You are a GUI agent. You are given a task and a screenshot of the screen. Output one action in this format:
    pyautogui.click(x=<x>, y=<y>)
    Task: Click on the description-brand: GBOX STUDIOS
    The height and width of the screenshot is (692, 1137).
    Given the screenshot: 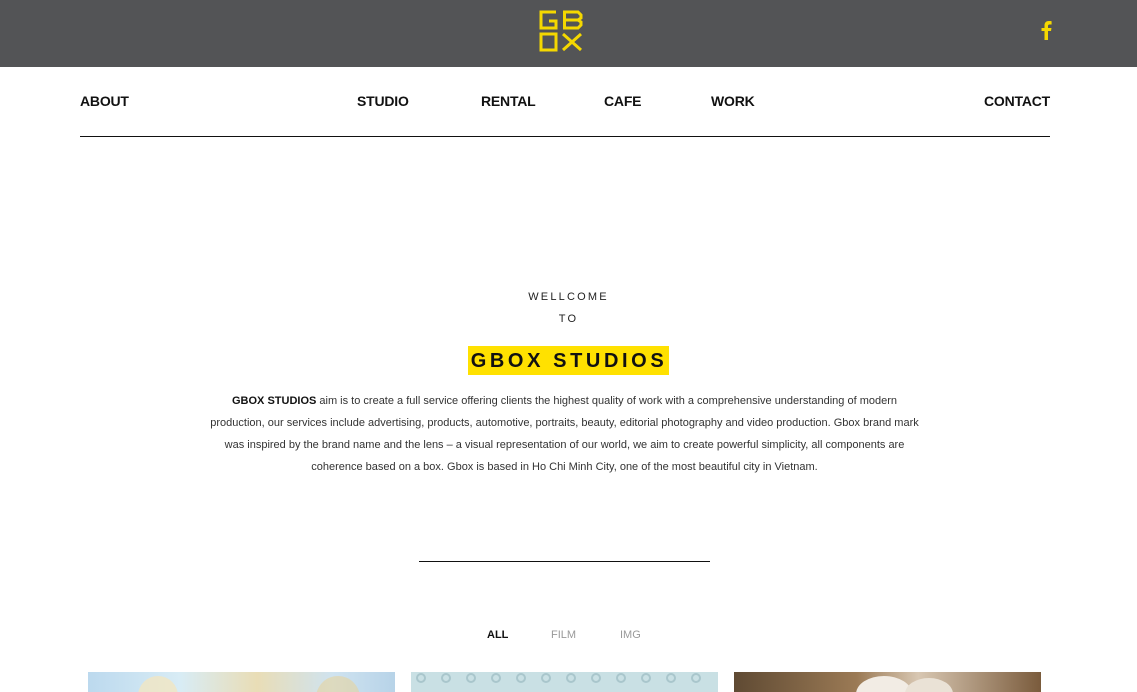 What is the action you would take?
    pyautogui.click(x=274, y=401)
    